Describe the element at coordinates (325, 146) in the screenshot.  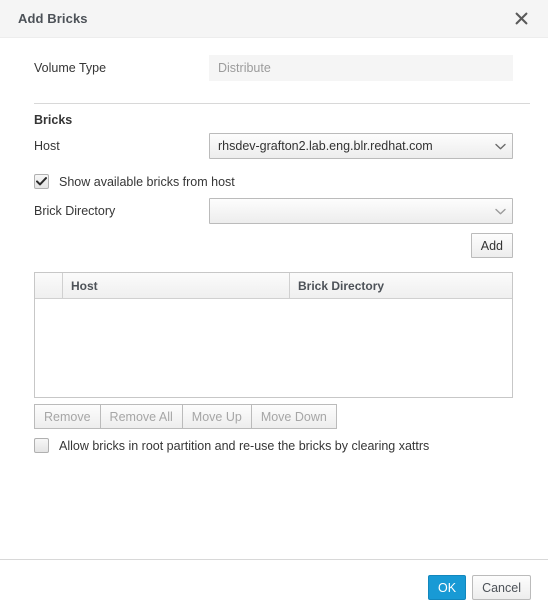
I see `host-select-value: rhsdev-grafton2.lab.eng.blr.redhat.com` at that location.